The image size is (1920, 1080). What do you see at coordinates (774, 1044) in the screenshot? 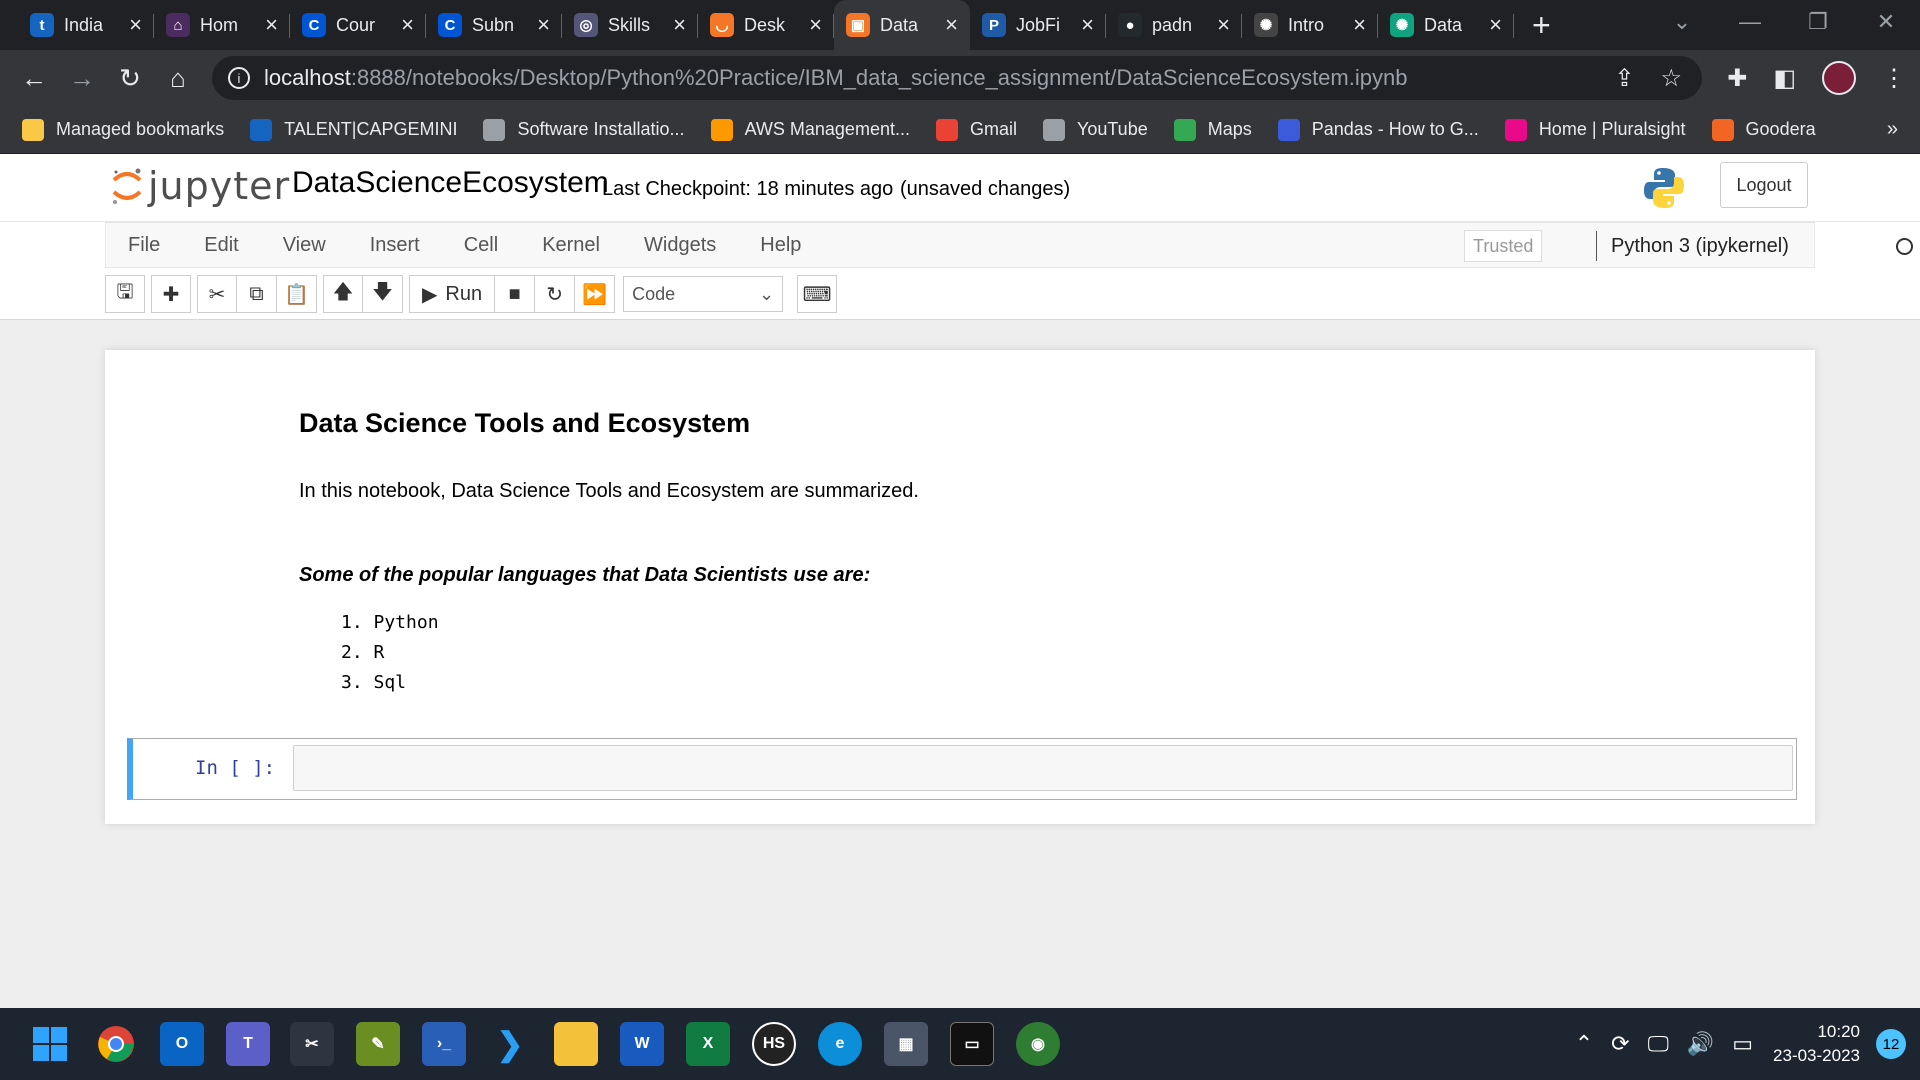
I see `hs-app-icon: HS` at bounding box center [774, 1044].